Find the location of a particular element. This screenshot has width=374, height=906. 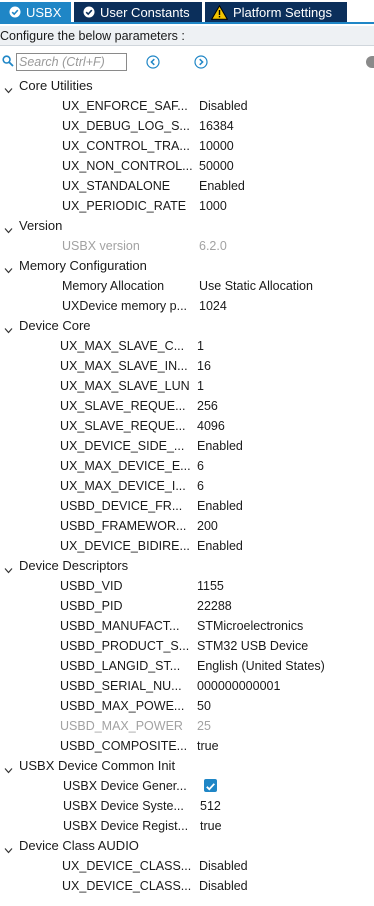

param-value: 1024 is located at coordinates (213, 306).